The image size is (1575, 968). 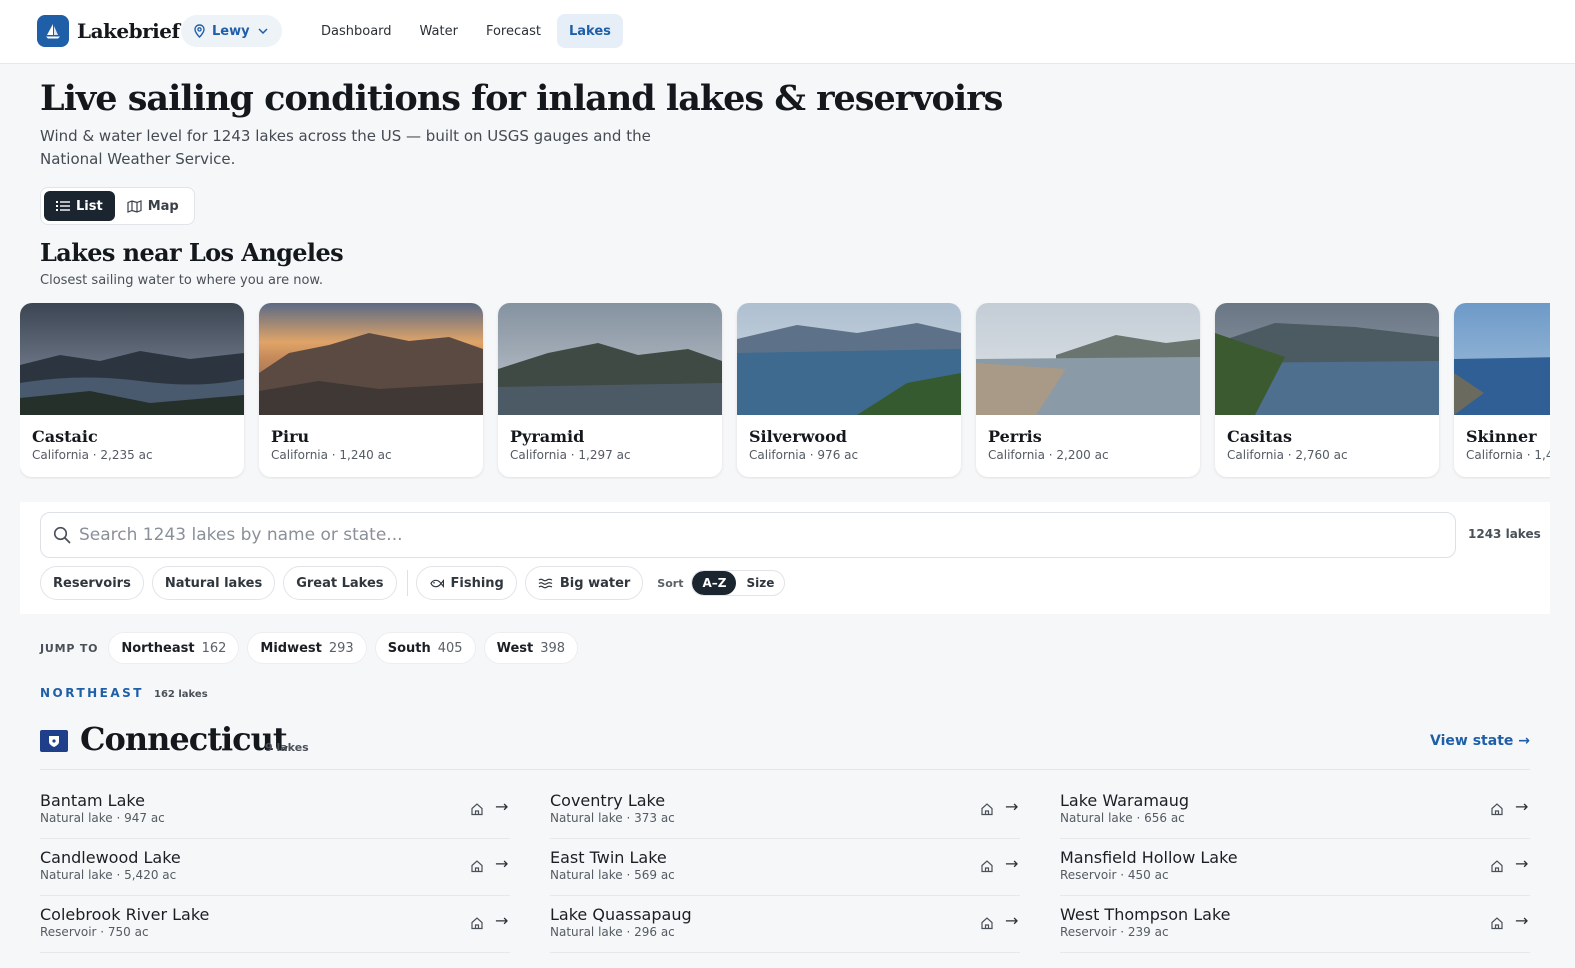 What do you see at coordinates (174, 648) in the screenshot?
I see `jump-northeast: Northeast 162` at bounding box center [174, 648].